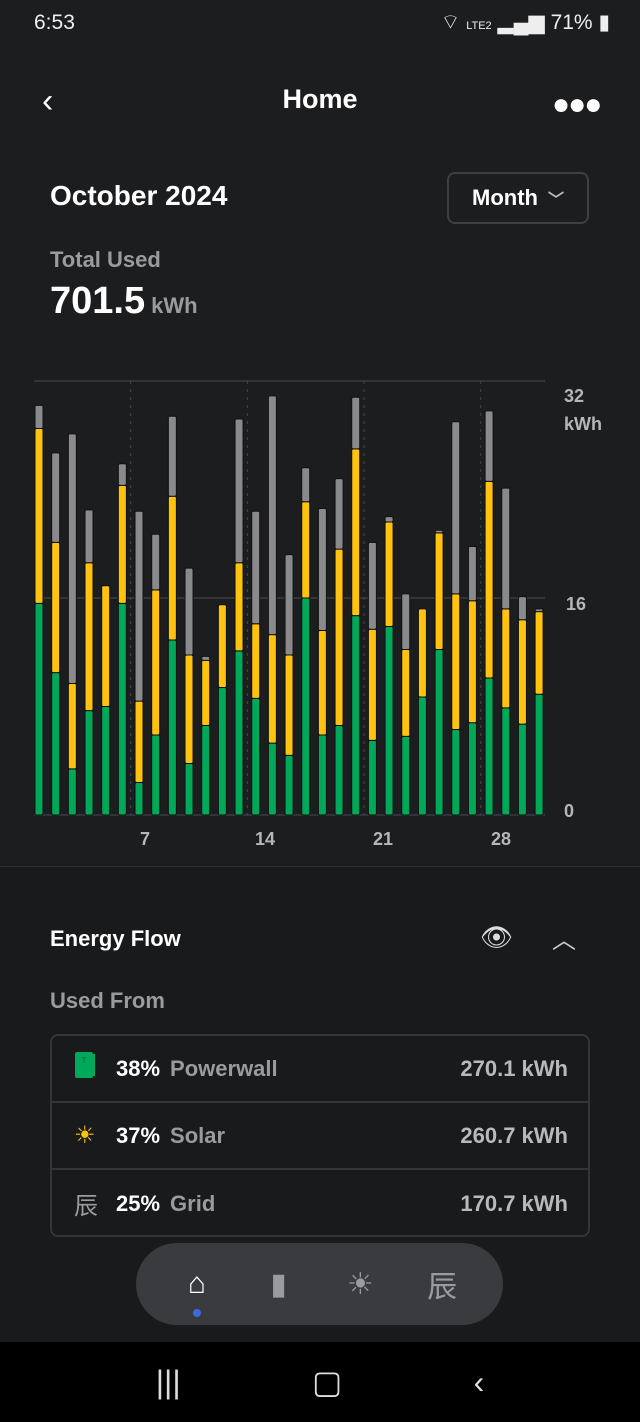  What do you see at coordinates (479, 1382) in the screenshot?
I see `system-back-button: ‹` at bounding box center [479, 1382].